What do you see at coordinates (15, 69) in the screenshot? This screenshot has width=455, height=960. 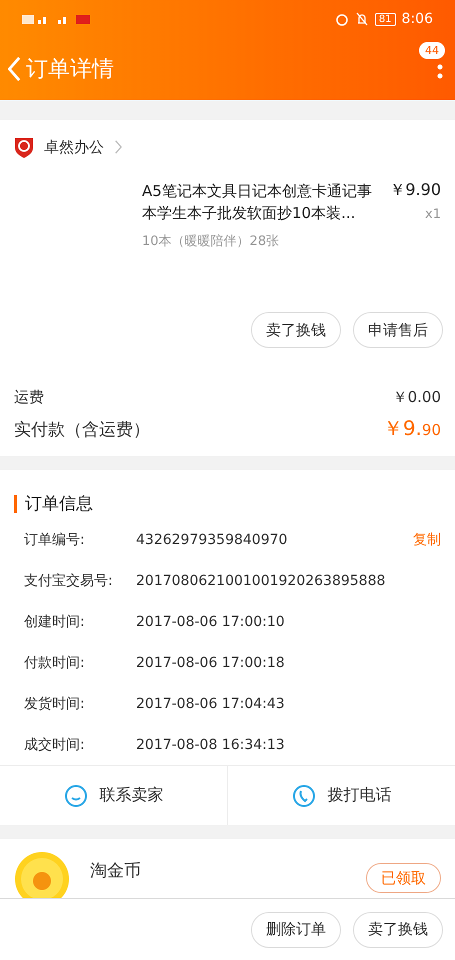 I see `back-icon` at bounding box center [15, 69].